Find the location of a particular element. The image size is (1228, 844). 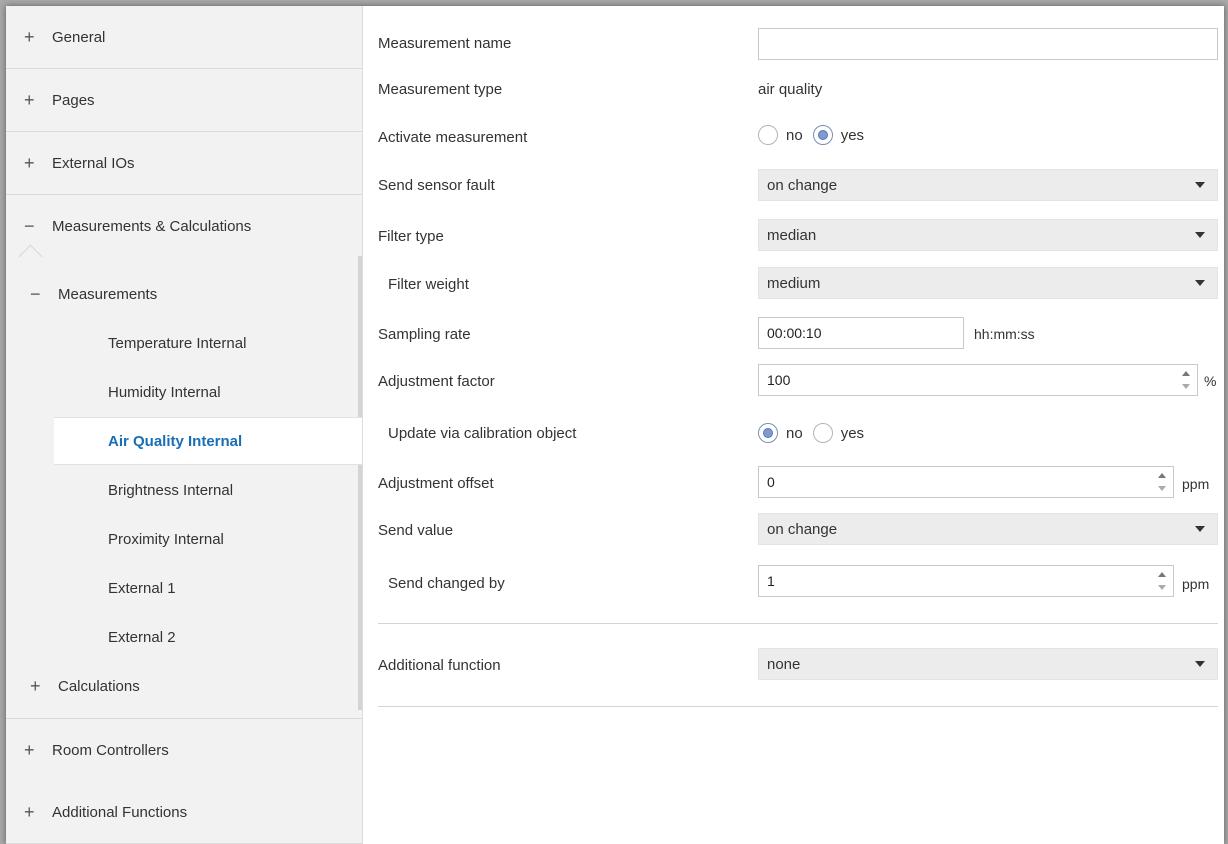

adjustment-factor-input: 100 is located at coordinates (978, 380).